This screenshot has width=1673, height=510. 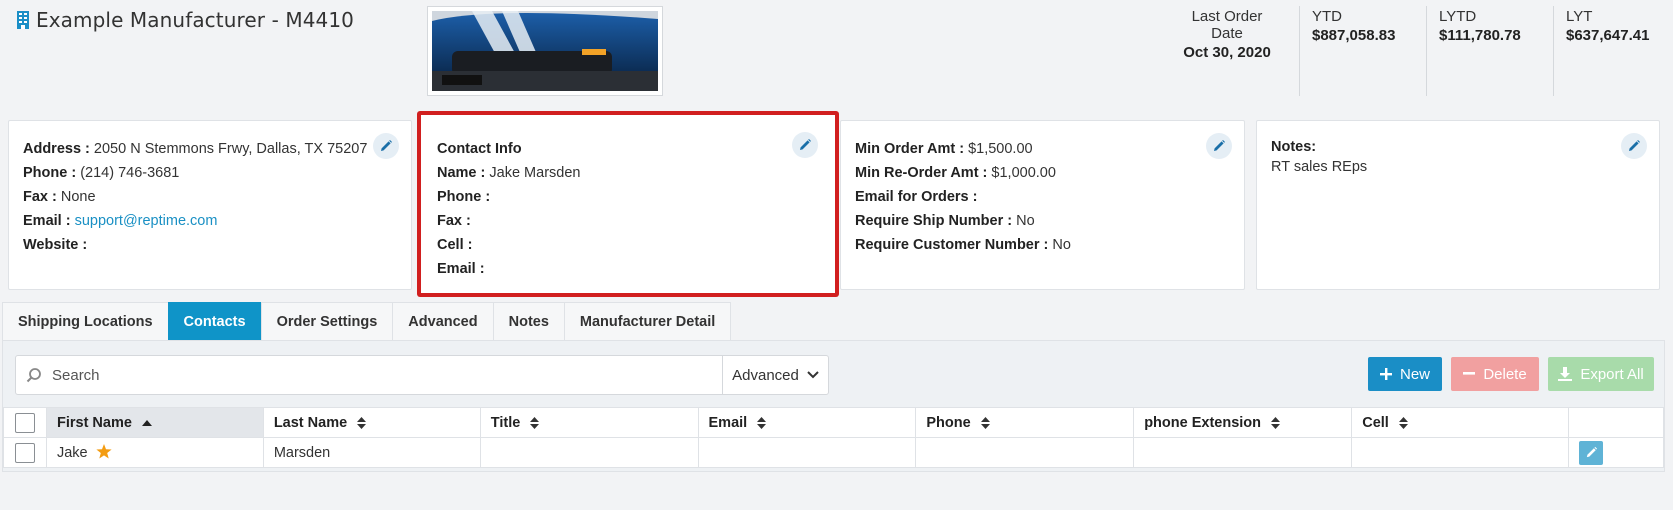 What do you see at coordinates (371, 452) in the screenshot?
I see `last-name-cell: Marsden` at bounding box center [371, 452].